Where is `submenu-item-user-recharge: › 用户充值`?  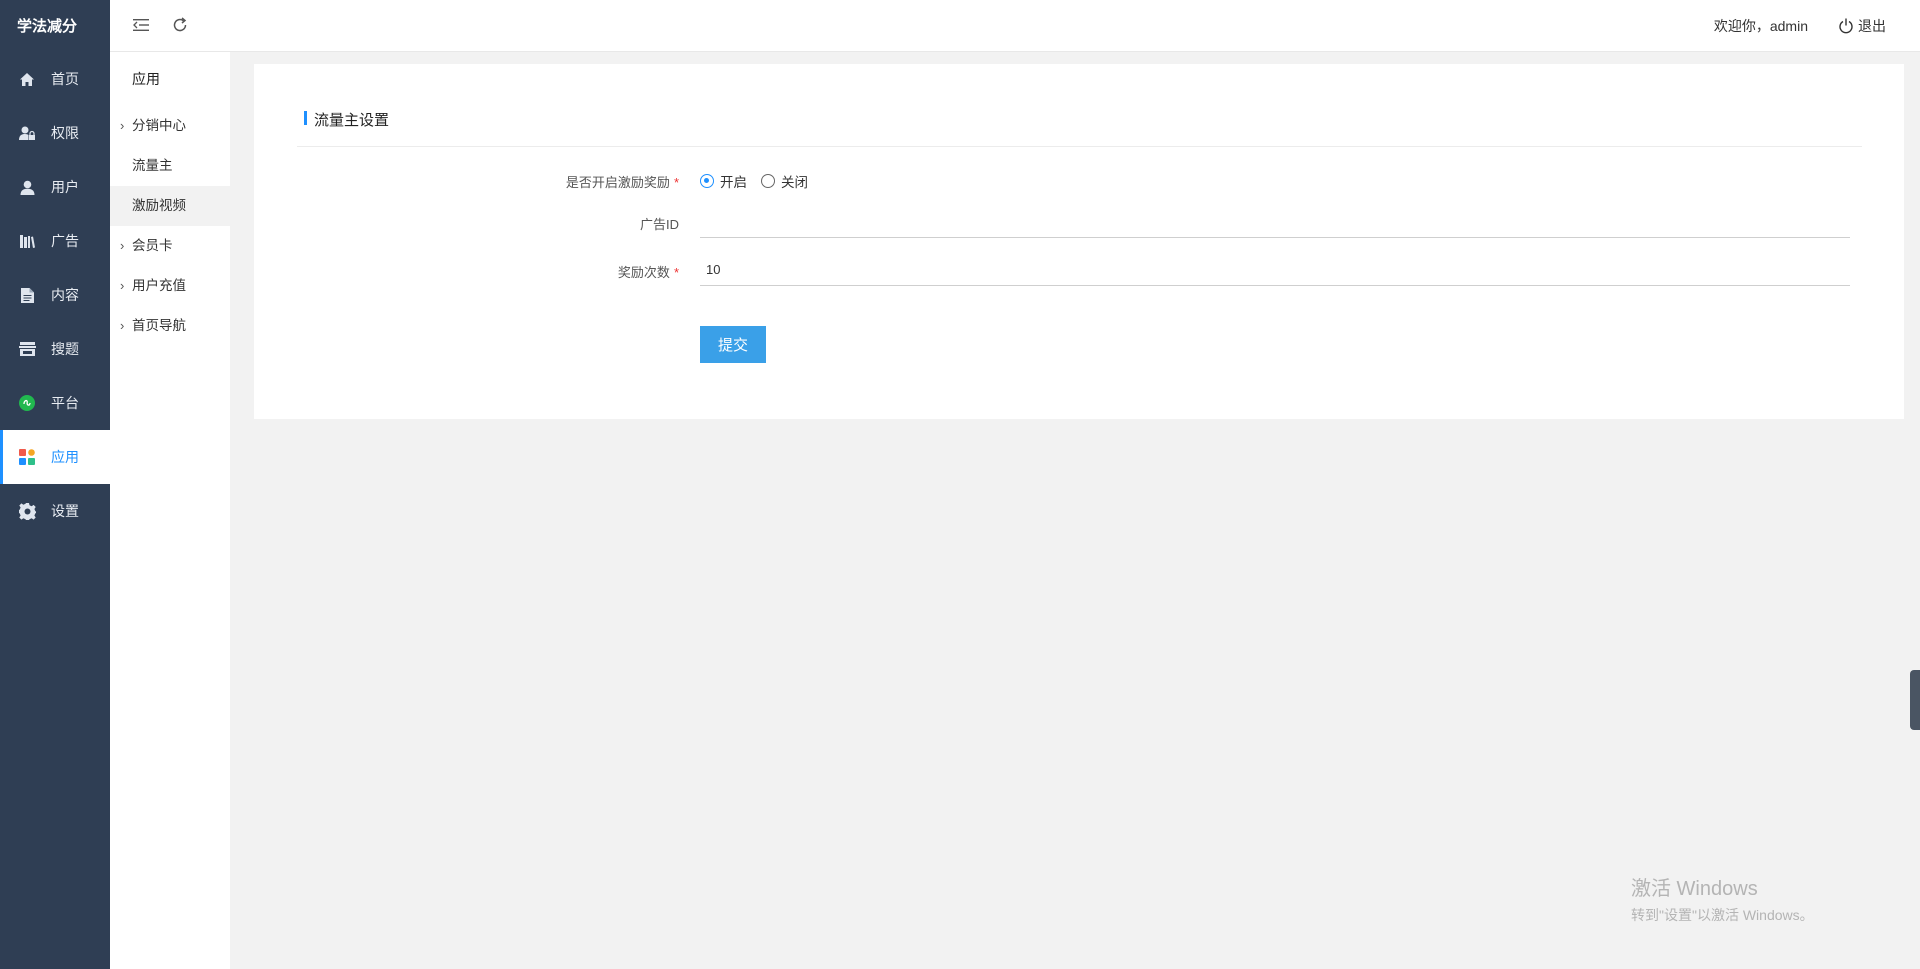 submenu-item-user-recharge: › 用户充值 is located at coordinates (170, 286).